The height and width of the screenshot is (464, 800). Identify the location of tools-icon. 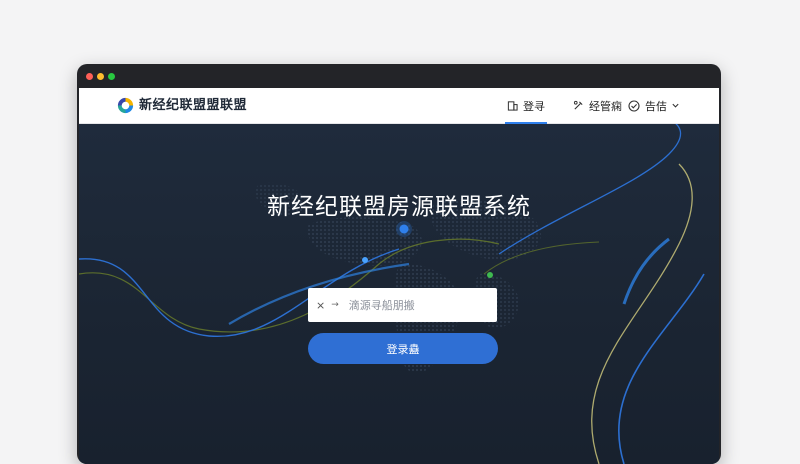
(578, 105).